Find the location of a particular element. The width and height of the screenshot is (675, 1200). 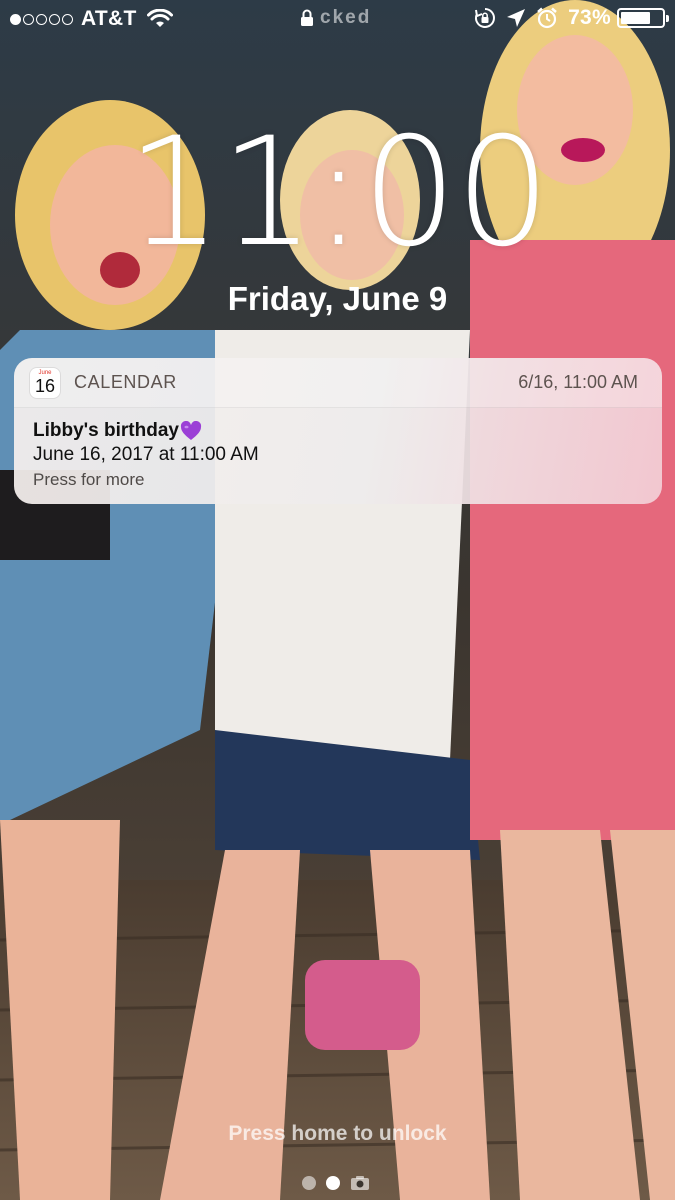

status-bar: AT&T cked 73% is located at coordinates (337, 20).